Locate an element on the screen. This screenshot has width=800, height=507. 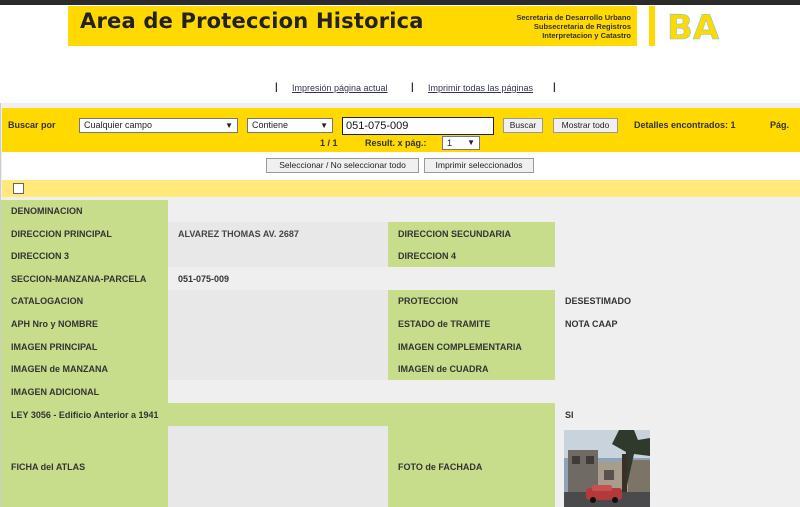
direccion3-value is located at coordinates (278, 256).